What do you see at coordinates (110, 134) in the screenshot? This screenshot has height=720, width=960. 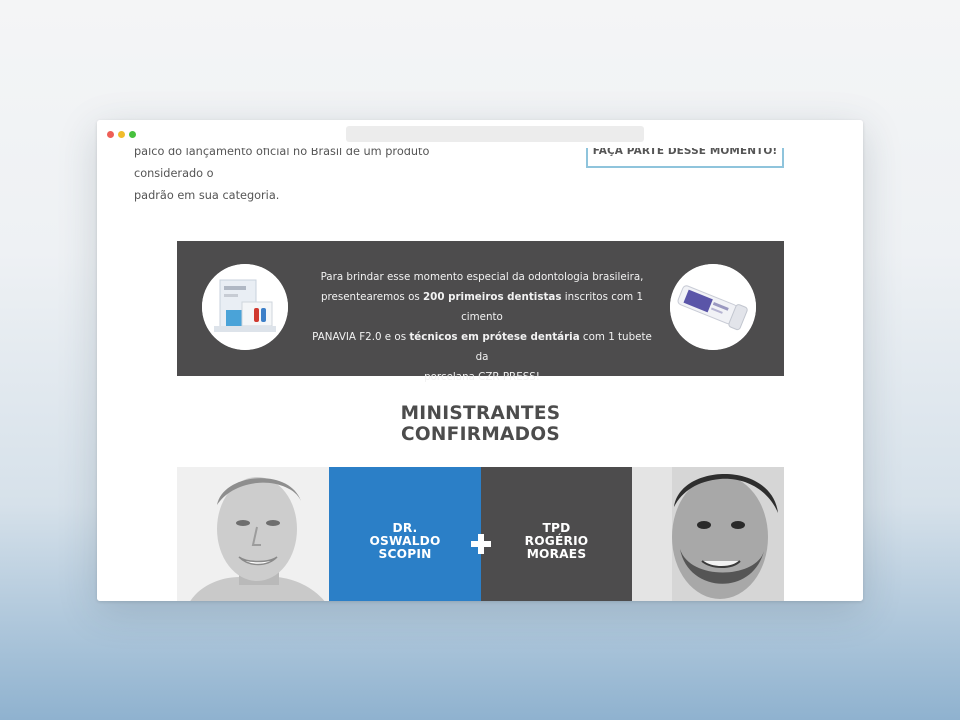 I see `close-window-dot` at bounding box center [110, 134].